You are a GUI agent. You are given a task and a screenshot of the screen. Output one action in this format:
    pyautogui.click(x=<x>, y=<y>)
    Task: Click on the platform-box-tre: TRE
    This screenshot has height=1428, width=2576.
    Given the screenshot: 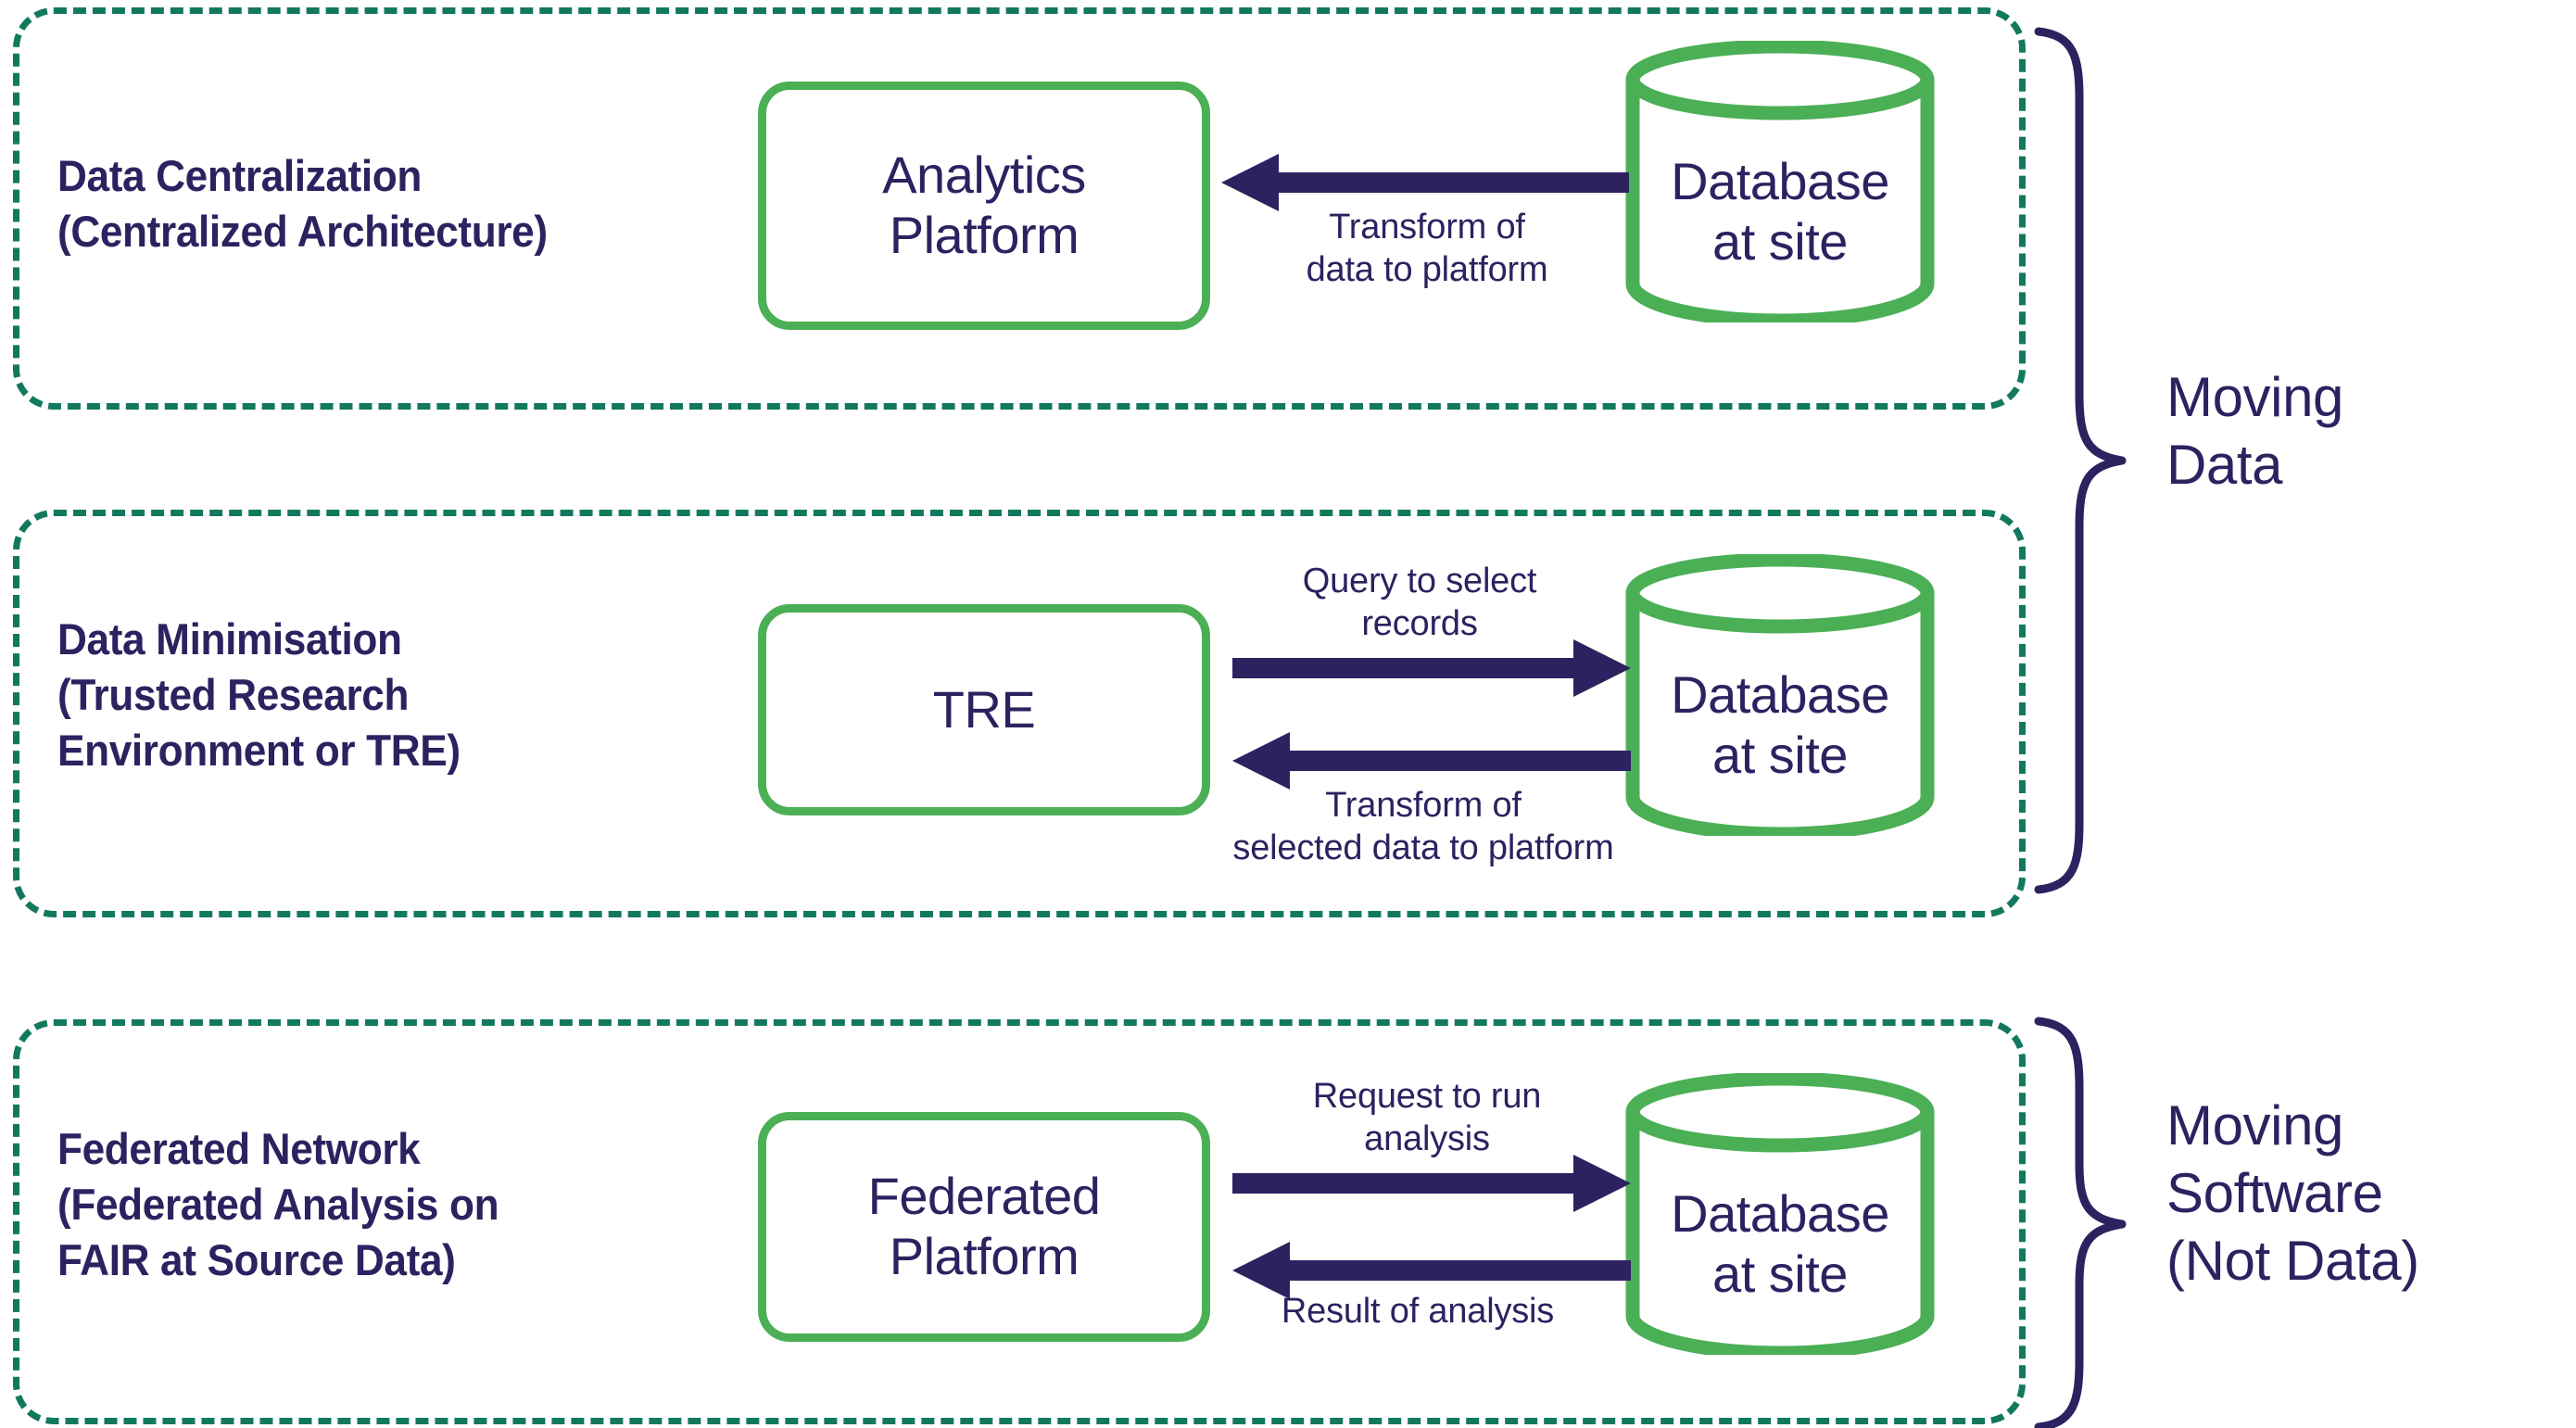 What is the action you would take?
    pyautogui.click(x=984, y=709)
    